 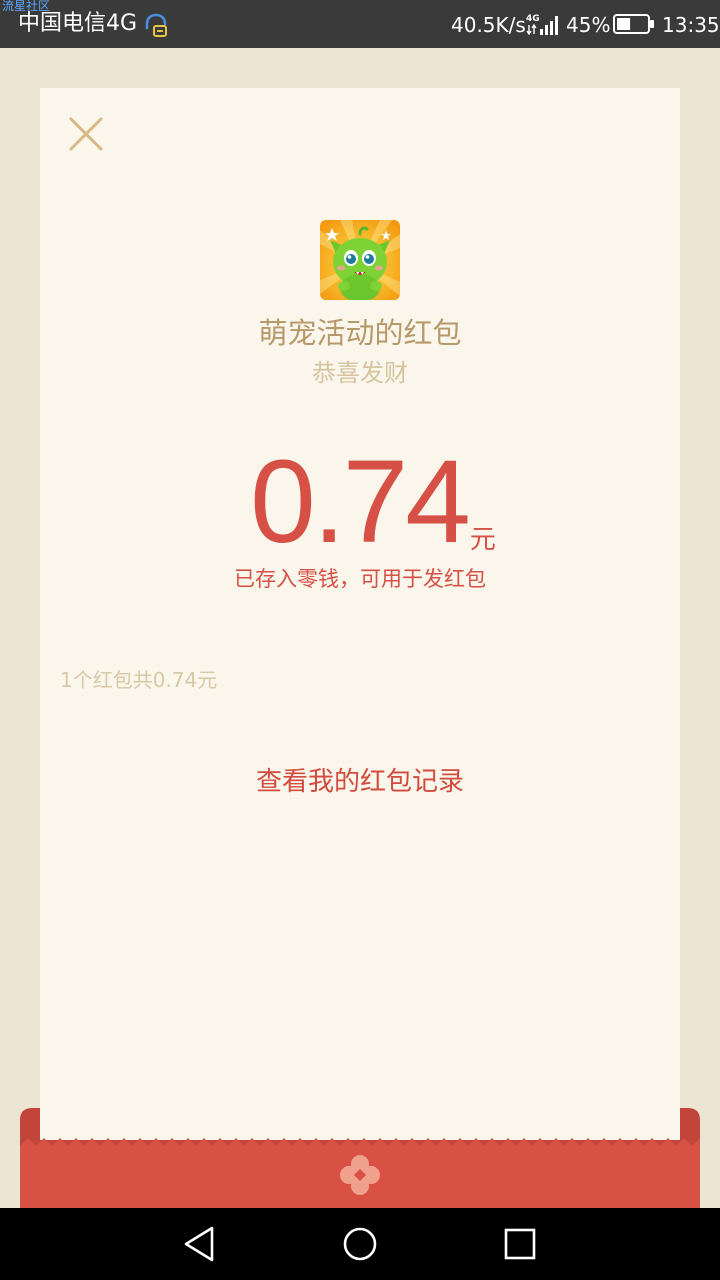 What do you see at coordinates (360, 782) in the screenshot?
I see `view-records-link: 查看我的红包记录` at bounding box center [360, 782].